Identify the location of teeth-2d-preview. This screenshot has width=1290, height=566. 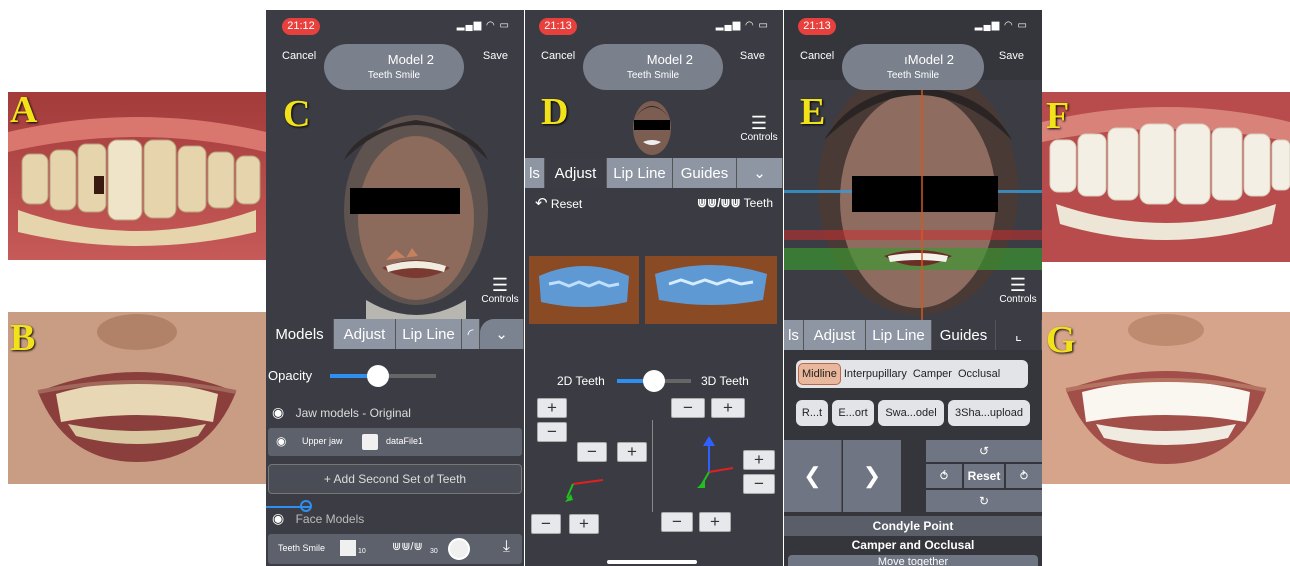
(584, 290).